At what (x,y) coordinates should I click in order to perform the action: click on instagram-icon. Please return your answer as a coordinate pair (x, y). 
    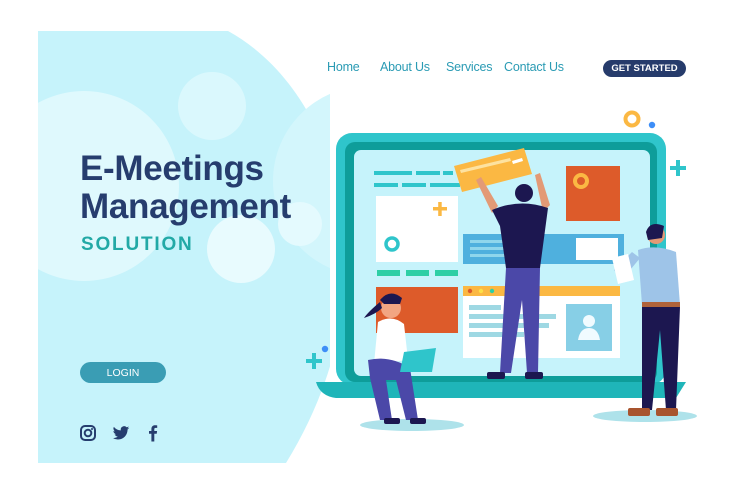
    Looking at the image, I should click on (88, 433).